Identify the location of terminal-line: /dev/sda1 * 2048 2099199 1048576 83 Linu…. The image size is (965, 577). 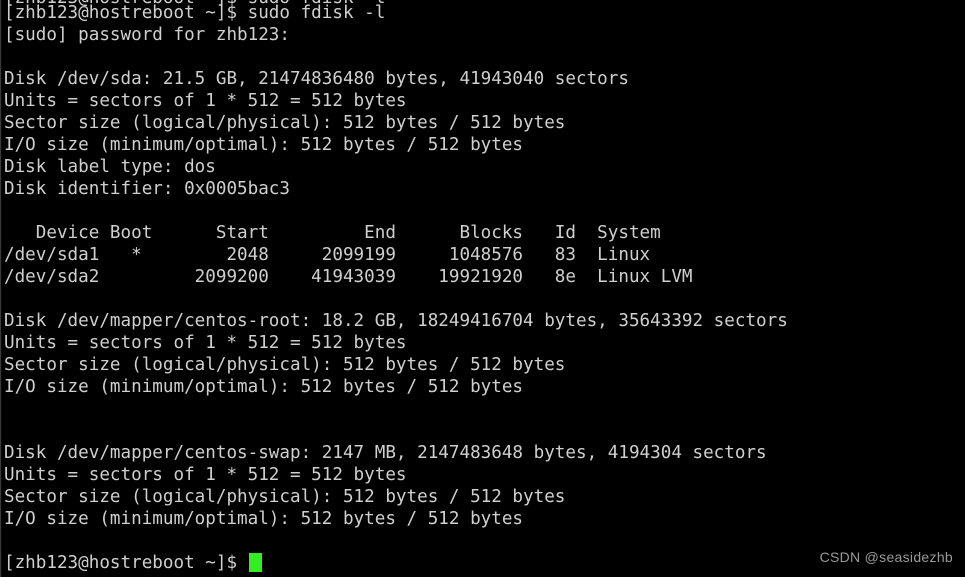
(327, 255).